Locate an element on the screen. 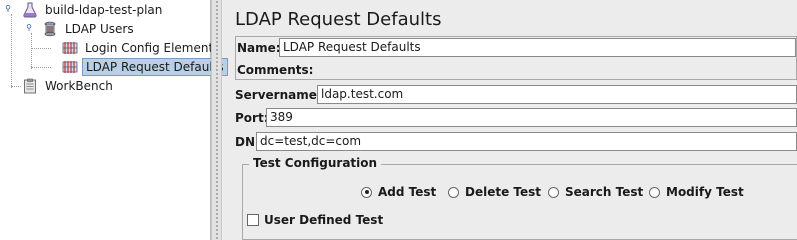 The height and width of the screenshot is (240, 797). tree-item-label: WorkBench is located at coordinates (79, 86).